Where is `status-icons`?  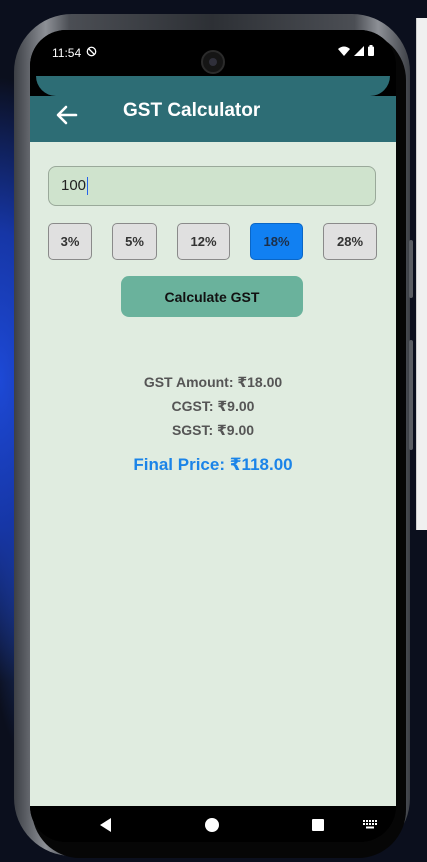
status-icons is located at coordinates (356, 50).